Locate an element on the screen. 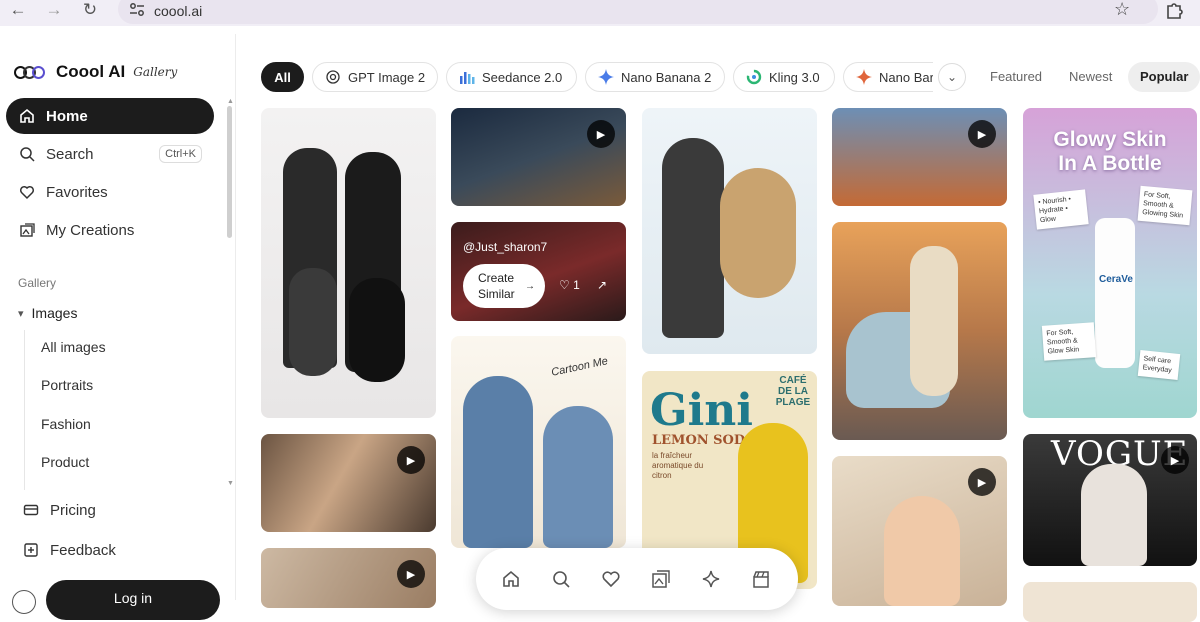  gallery-card-cyclist-video: ▶ is located at coordinates (919, 157).